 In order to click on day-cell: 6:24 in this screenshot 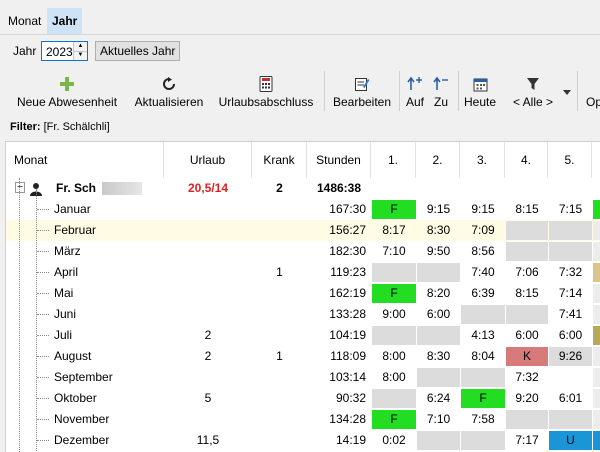, I will do `click(438, 398)`.